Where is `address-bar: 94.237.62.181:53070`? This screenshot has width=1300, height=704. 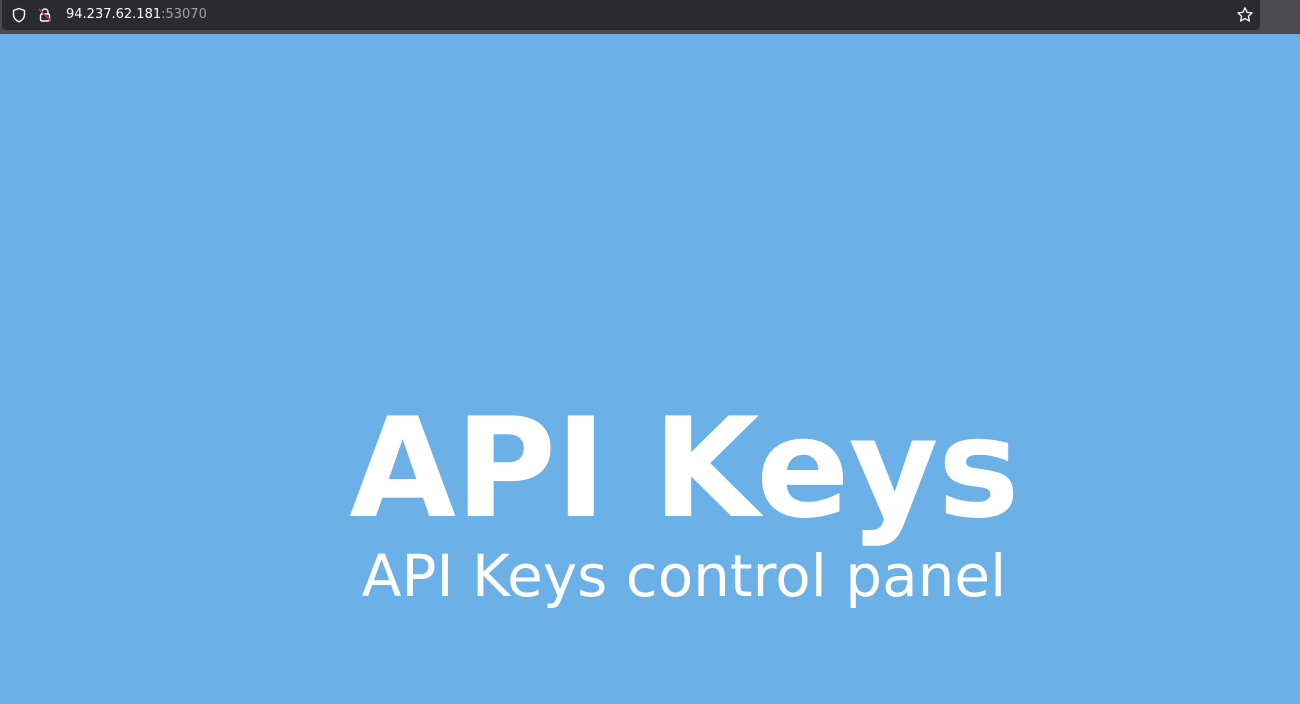
address-bar: 94.237.62.181:53070 is located at coordinates (631, 15).